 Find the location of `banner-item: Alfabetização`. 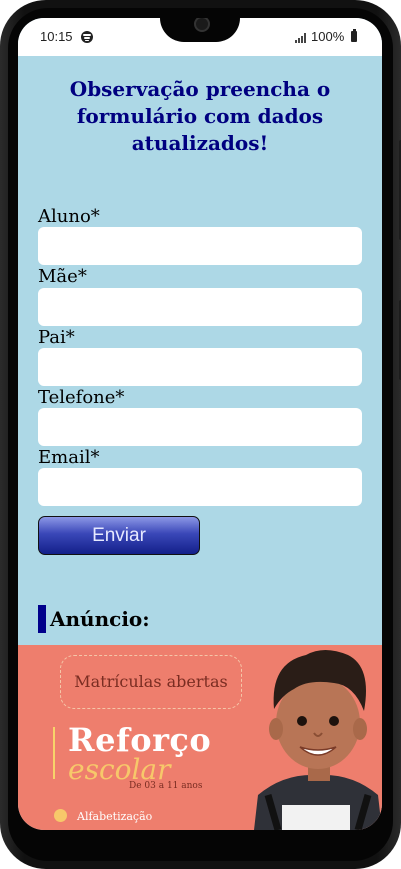

banner-item: Alfabetização is located at coordinates (115, 816).